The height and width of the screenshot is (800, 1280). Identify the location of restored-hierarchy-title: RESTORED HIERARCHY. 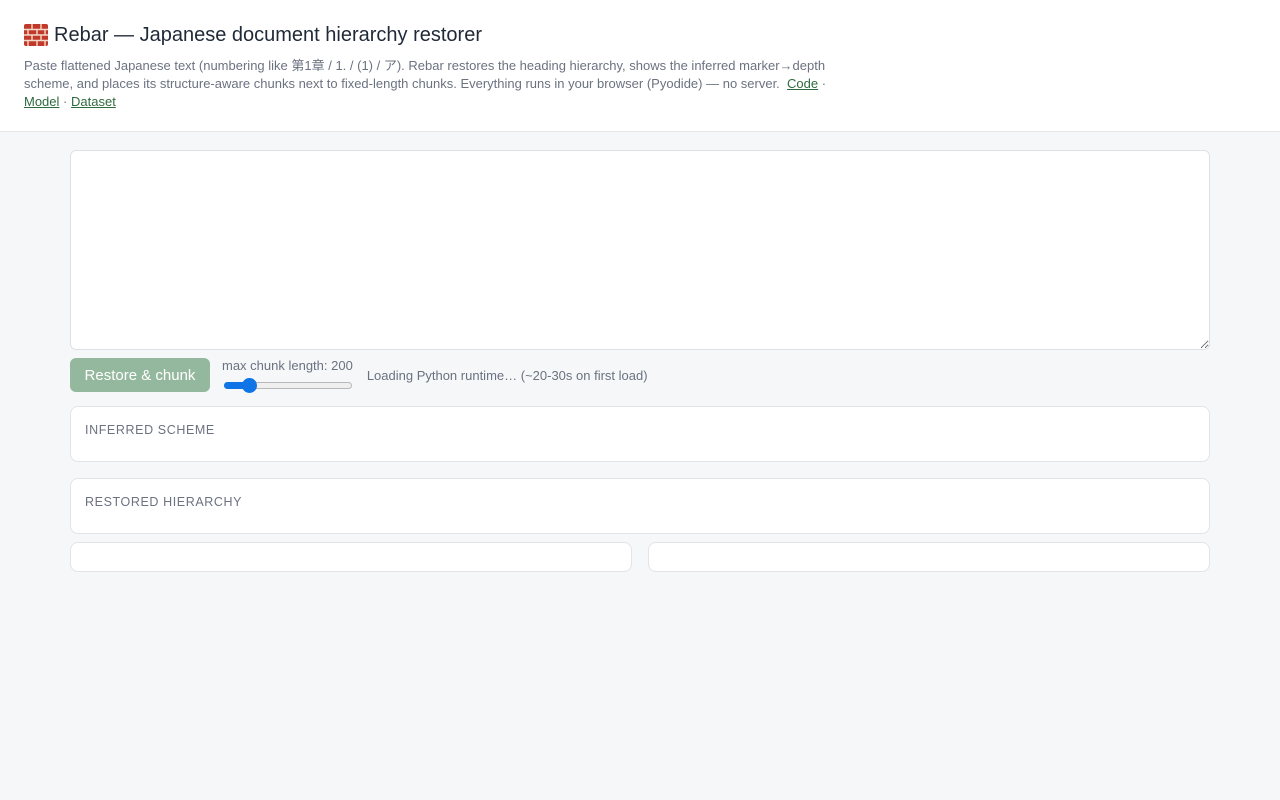
(164, 502).